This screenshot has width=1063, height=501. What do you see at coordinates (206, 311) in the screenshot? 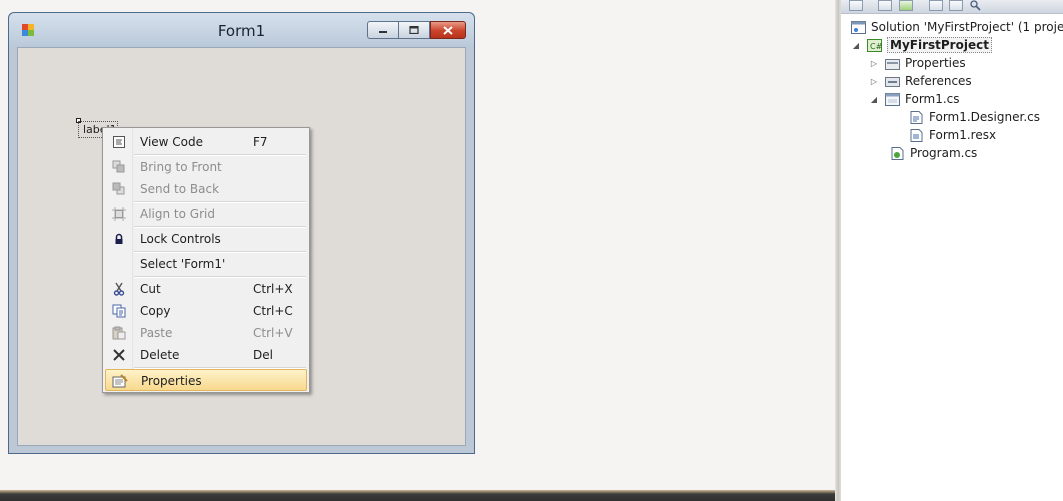
I see `menu-item-copy: Copy Ctrl+C` at bounding box center [206, 311].